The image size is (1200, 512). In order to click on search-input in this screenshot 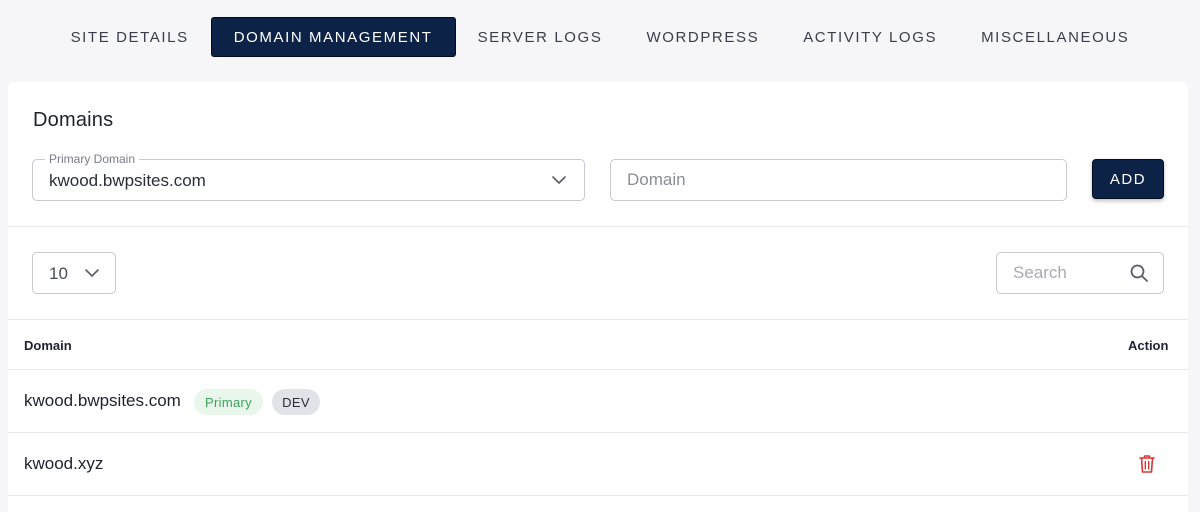, I will do `click(1061, 273)`.